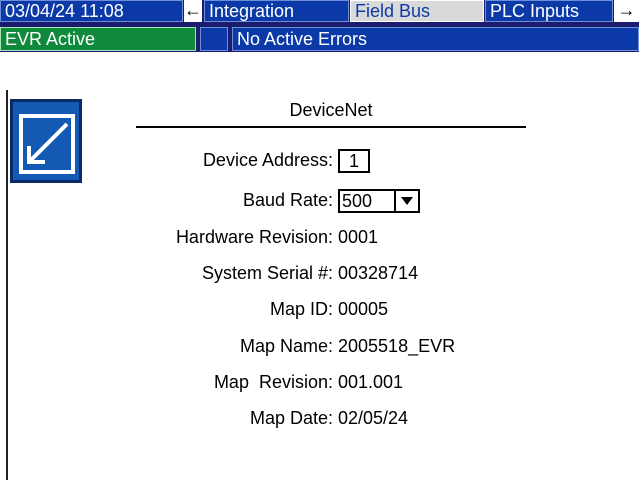 Image resolution: width=639 pixels, height=481 pixels. What do you see at coordinates (267, 160) in the screenshot?
I see `device-address-label: Device Address:` at bounding box center [267, 160].